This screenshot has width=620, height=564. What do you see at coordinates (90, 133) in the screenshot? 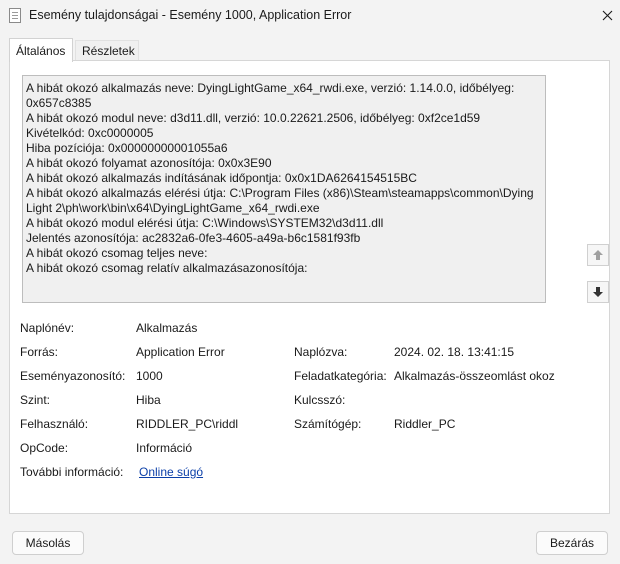
I see `description-line: Kivételkód: 0xc0000005` at bounding box center [90, 133].